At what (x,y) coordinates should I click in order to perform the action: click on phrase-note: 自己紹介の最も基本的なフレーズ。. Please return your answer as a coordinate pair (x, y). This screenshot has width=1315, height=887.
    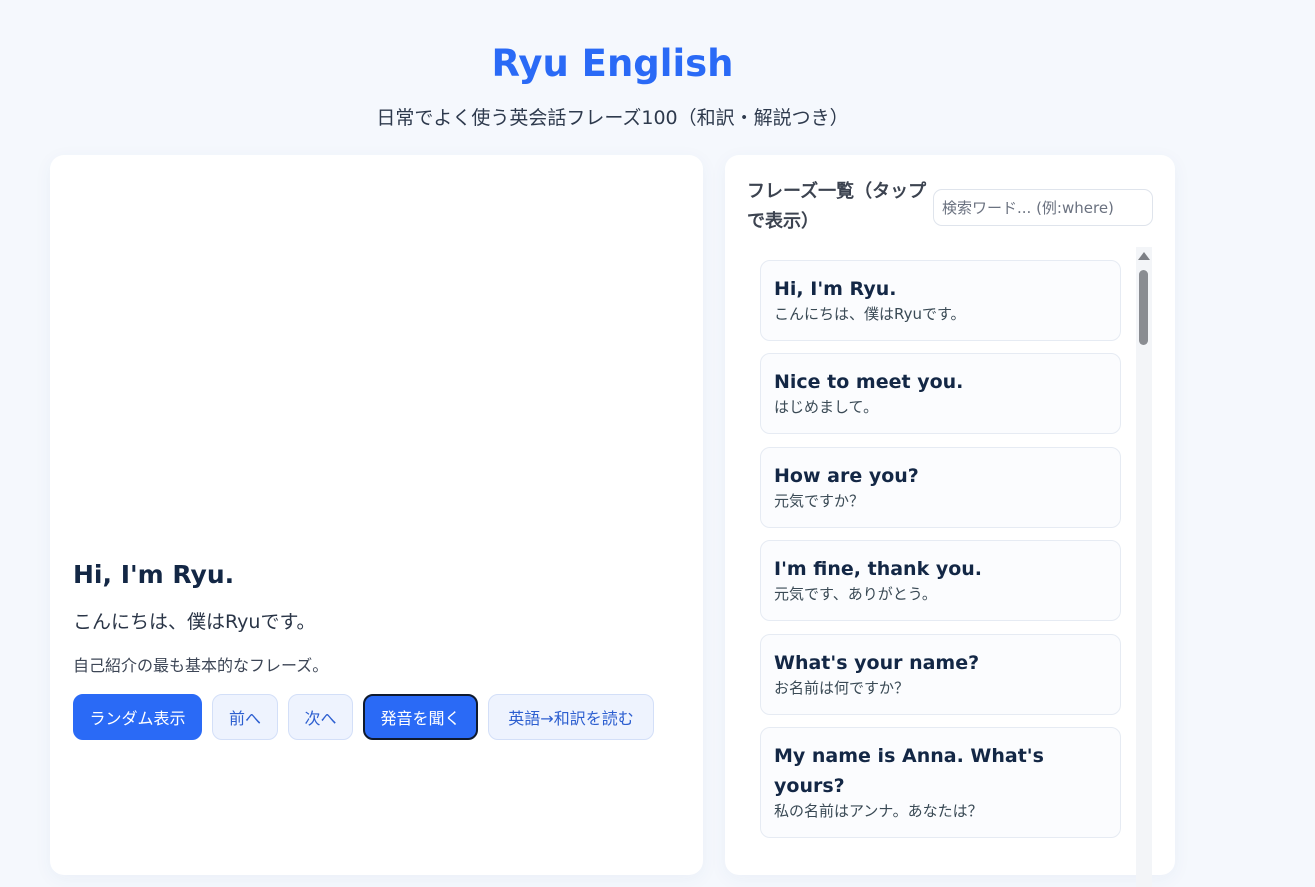
    Looking at the image, I should click on (201, 665).